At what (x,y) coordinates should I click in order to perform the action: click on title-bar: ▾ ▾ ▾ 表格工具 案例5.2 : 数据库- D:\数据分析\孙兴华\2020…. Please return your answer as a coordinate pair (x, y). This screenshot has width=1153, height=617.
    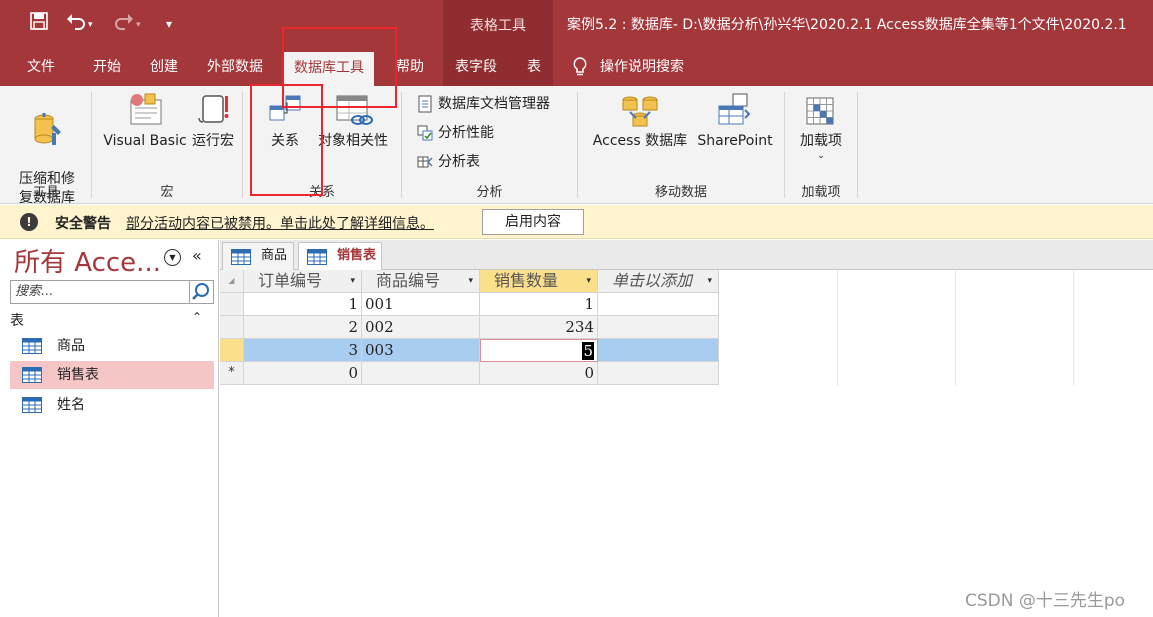
    Looking at the image, I should click on (576, 24).